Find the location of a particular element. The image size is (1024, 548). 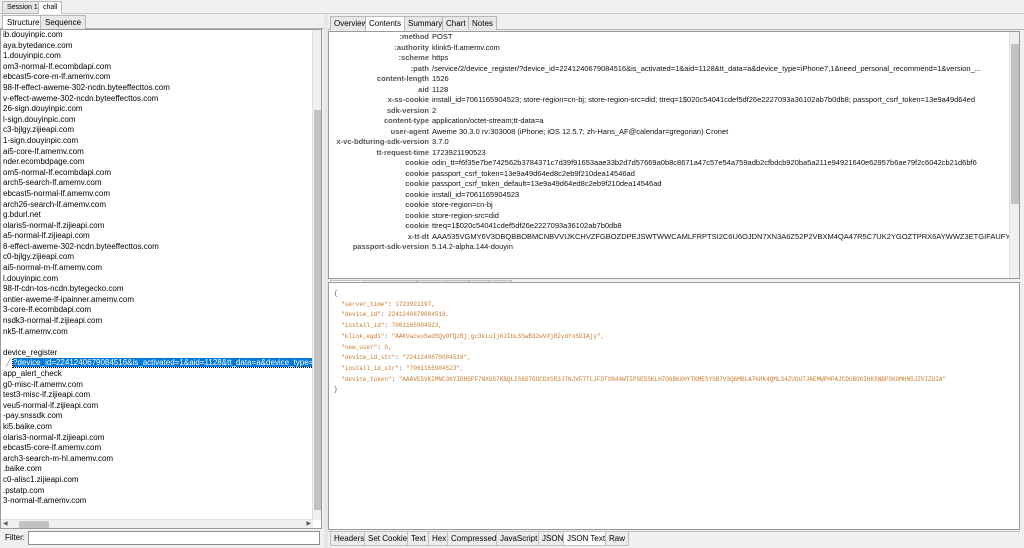

tree-row: .baike.com is located at coordinates (157, 469).